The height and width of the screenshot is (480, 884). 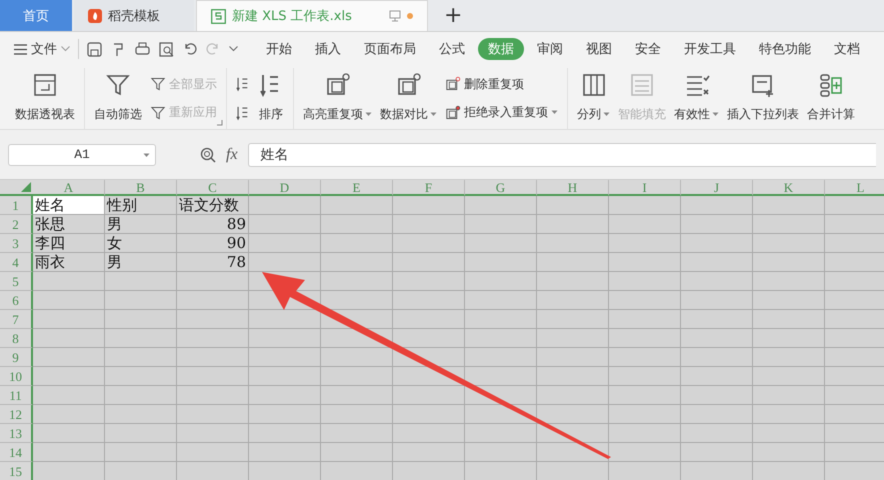 What do you see at coordinates (208, 154) in the screenshot?
I see `zoom-icon` at bounding box center [208, 154].